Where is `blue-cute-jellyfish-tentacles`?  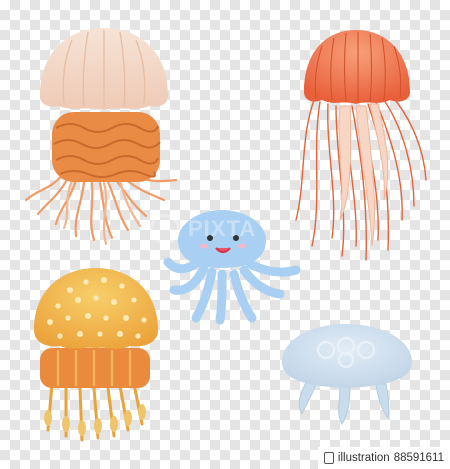
blue-cute-jellyfish-tentacles is located at coordinates (232, 291).